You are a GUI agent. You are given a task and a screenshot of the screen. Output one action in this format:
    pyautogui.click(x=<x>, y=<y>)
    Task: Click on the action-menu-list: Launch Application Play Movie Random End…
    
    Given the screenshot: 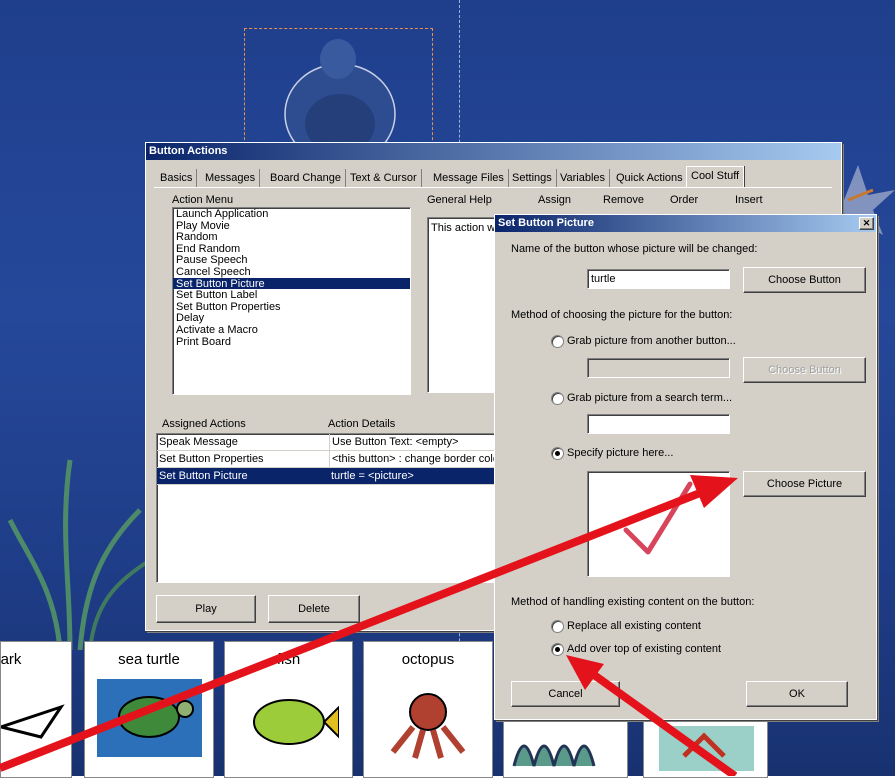 What is the action you would take?
    pyautogui.click(x=291, y=301)
    